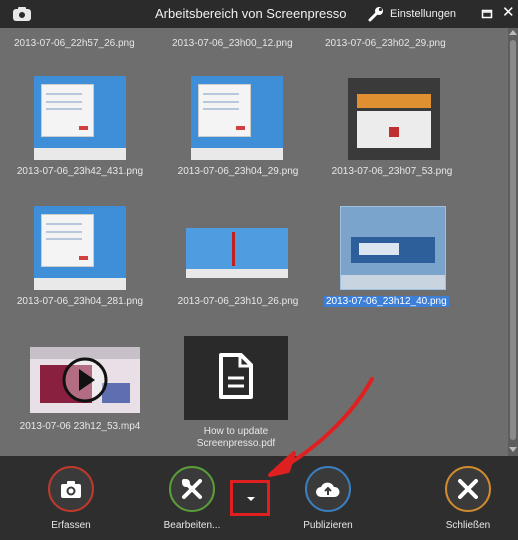  I want to click on file-label: 2013-07-06_23h04_29.png, so click(238, 171).